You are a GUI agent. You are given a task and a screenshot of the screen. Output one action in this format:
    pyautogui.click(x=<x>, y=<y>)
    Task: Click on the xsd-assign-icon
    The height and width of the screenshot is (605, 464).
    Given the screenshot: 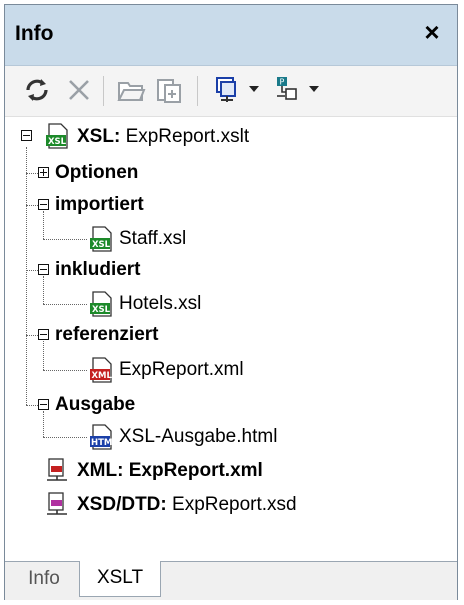 What is the action you would take?
    pyautogui.click(x=58, y=504)
    